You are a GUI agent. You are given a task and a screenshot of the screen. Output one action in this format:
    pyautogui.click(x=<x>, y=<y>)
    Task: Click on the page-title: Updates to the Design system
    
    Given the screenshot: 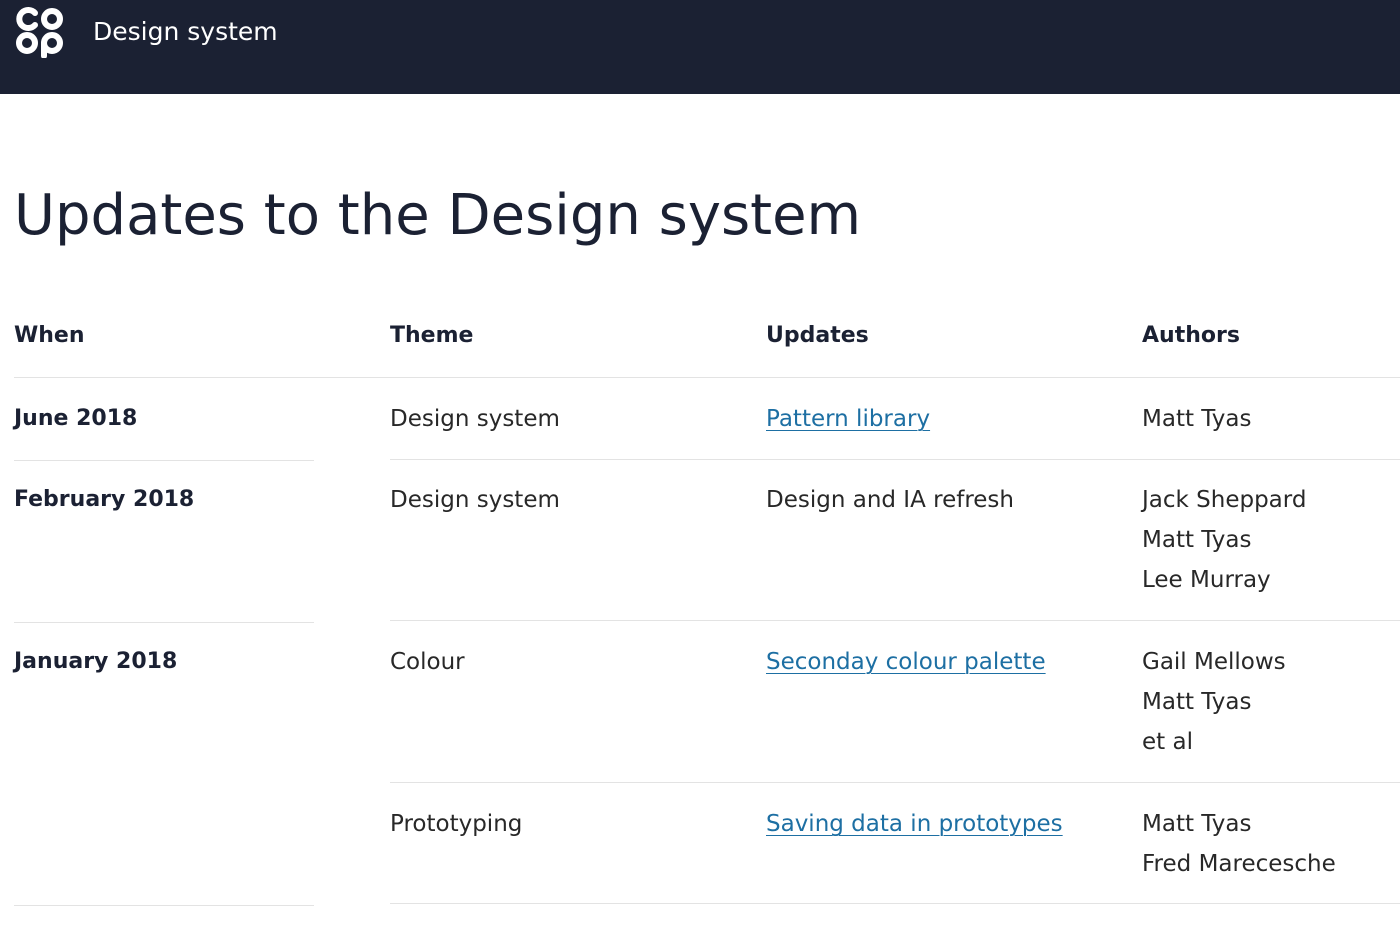 What is the action you would take?
    pyautogui.click(x=438, y=215)
    